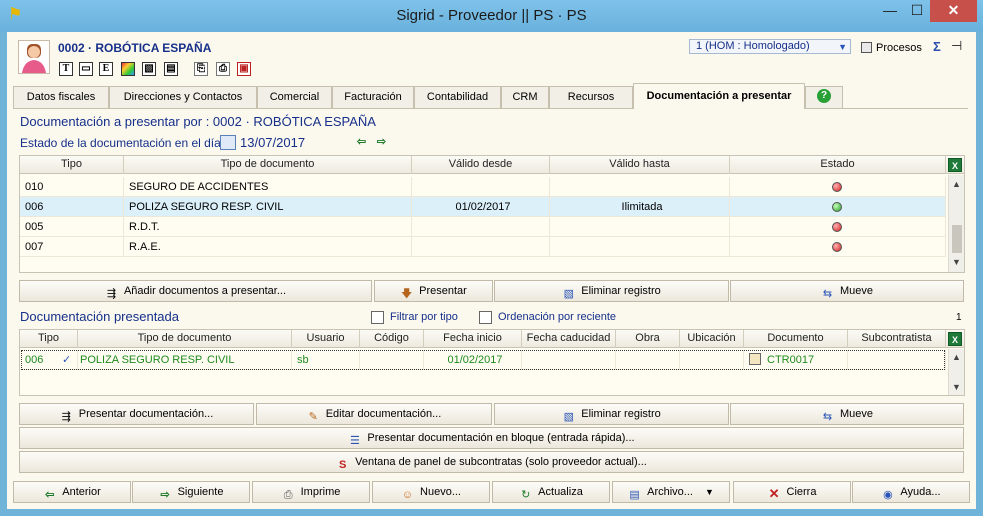  I want to click on cell-doc: SEGURO DE ACCIDENTES, so click(268, 187).